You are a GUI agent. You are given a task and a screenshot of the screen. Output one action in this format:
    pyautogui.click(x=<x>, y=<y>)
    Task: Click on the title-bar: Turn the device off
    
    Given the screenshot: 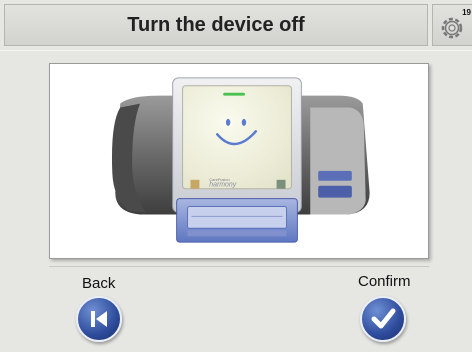 What is the action you would take?
    pyautogui.click(x=216, y=25)
    